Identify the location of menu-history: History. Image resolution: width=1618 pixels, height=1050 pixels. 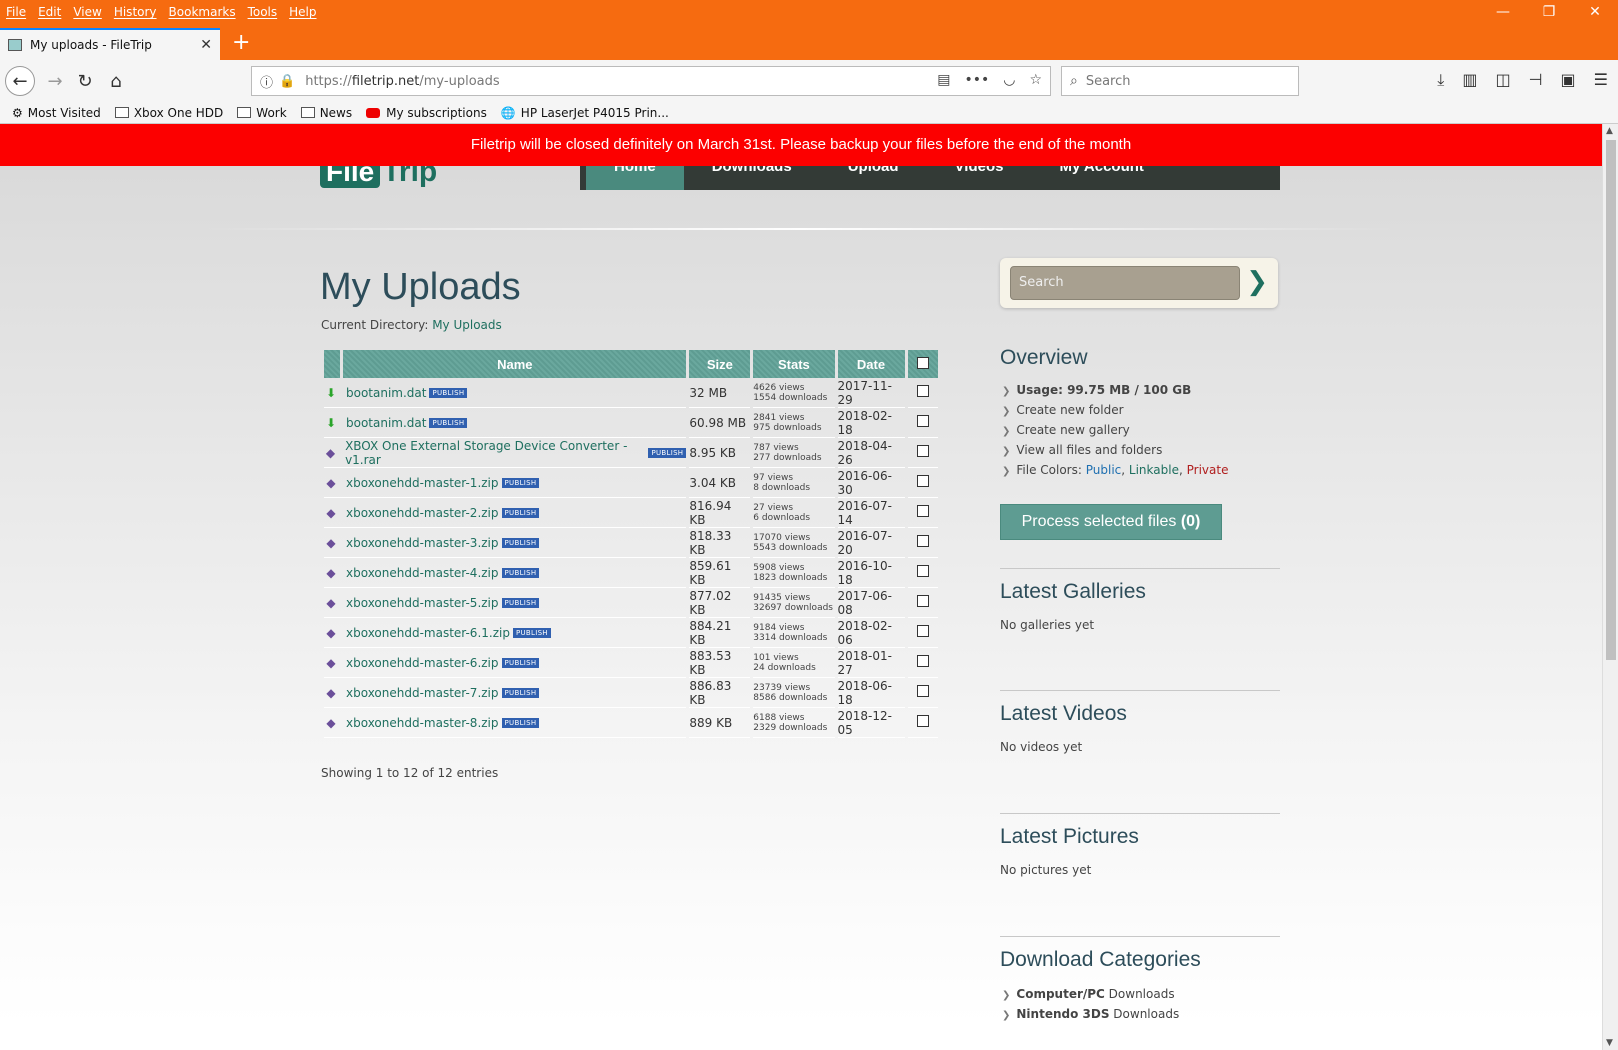
(135, 12).